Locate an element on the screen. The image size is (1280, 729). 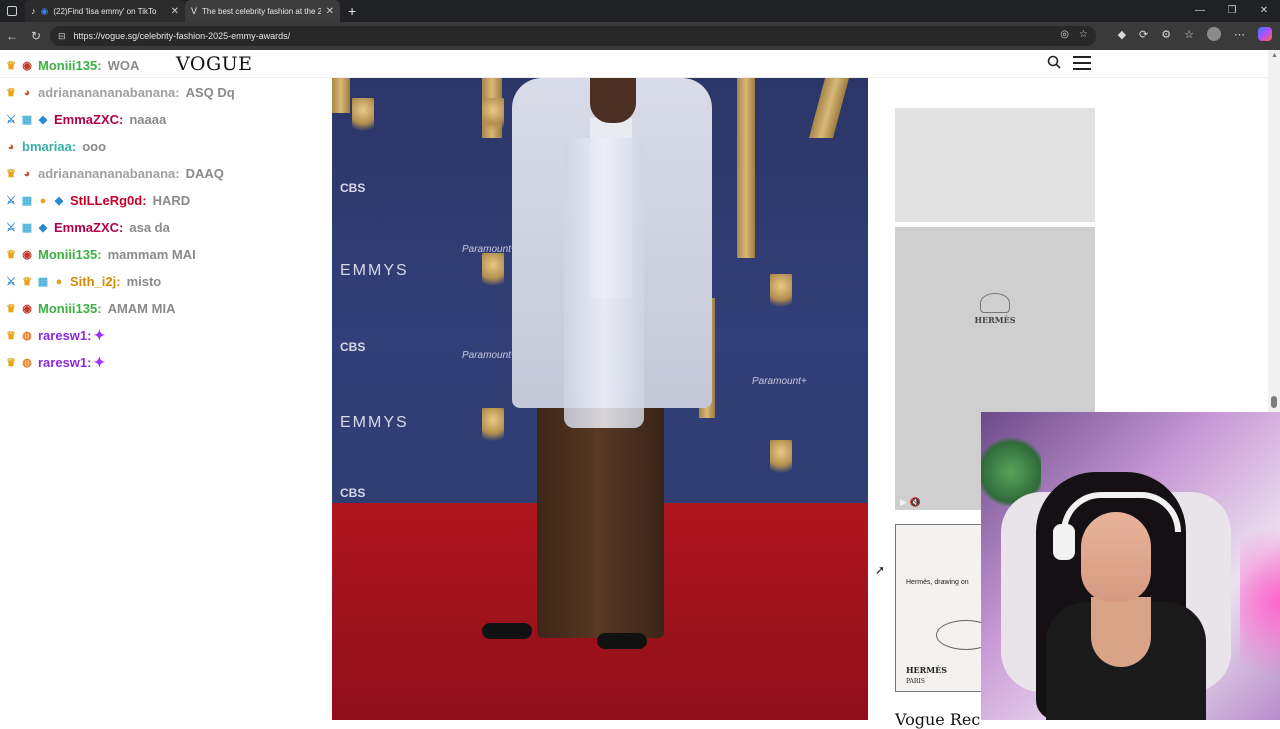
chat-text: naaaa is located at coordinates (148, 119).